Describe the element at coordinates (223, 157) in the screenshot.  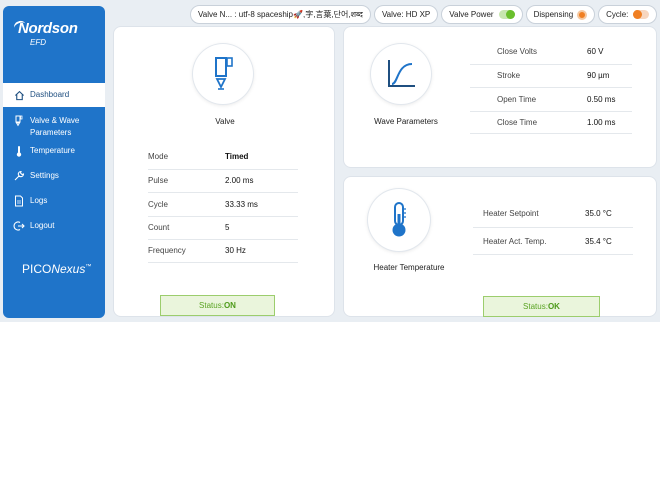
I see `table-row: Mode Timed` at that location.